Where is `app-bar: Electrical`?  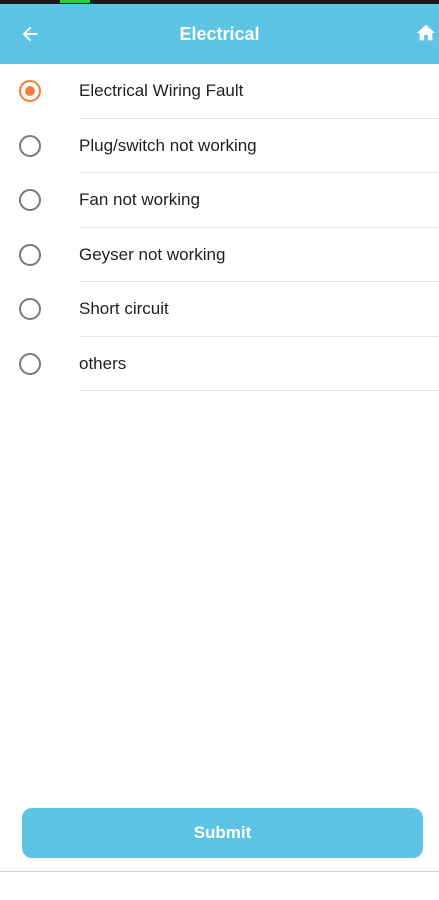 app-bar: Electrical is located at coordinates (219, 34).